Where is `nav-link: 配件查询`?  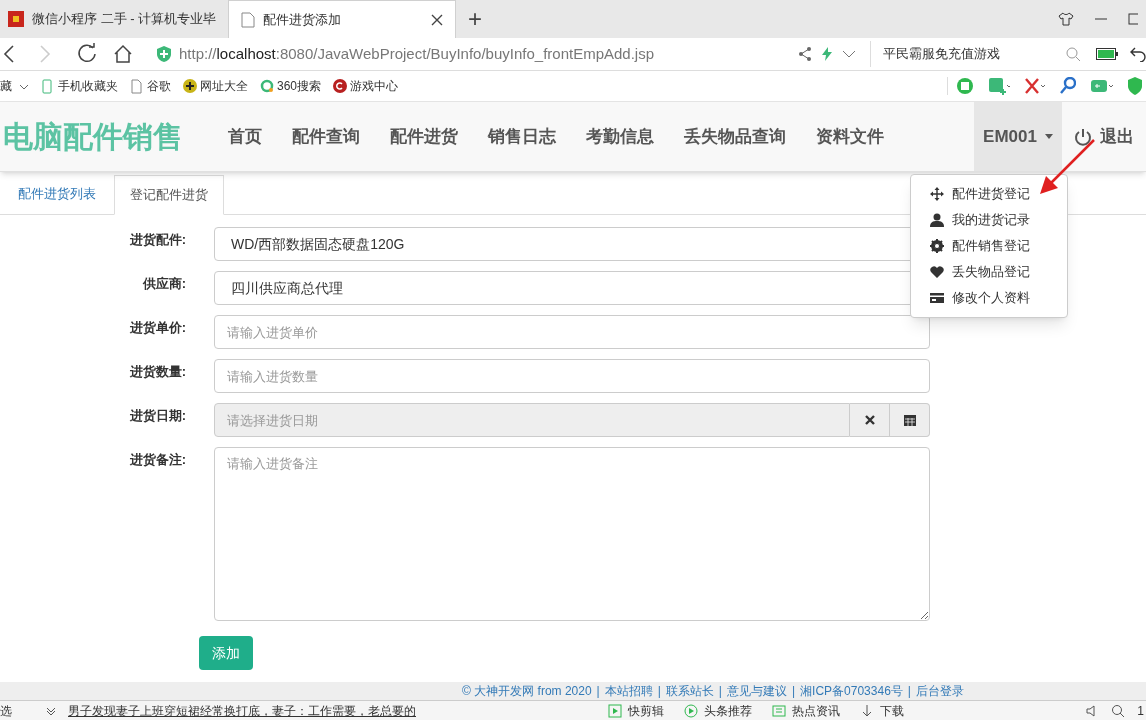 nav-link: 配件查询 is located at coordinates (326, 136).